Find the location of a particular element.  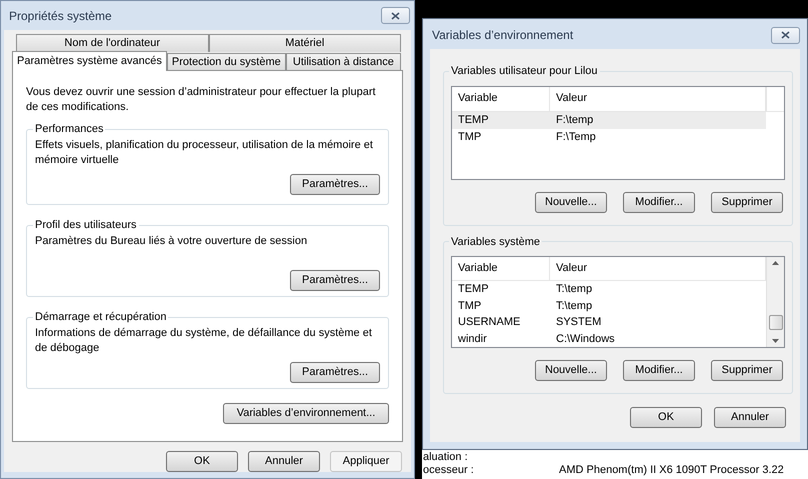

group-description: Effets visuels, planification du processeur, utilisation de la mémoire et mémoire virtuelle is located at coordinates (204, 153).